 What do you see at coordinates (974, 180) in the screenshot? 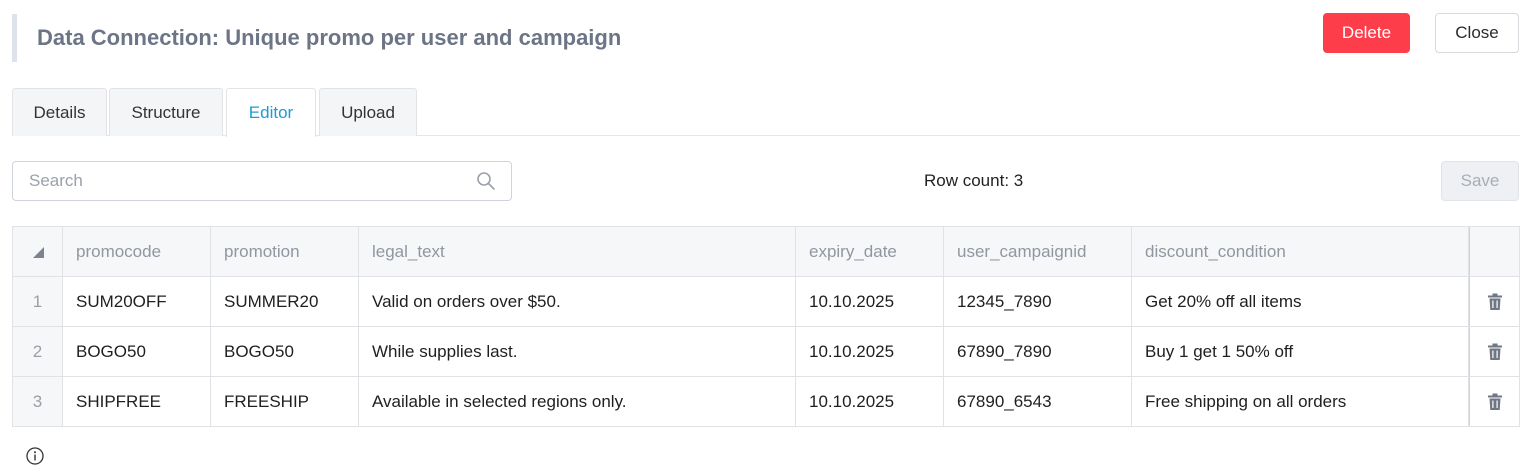
I see `row-count: Row count: 3` at bounding box center [974, 180].